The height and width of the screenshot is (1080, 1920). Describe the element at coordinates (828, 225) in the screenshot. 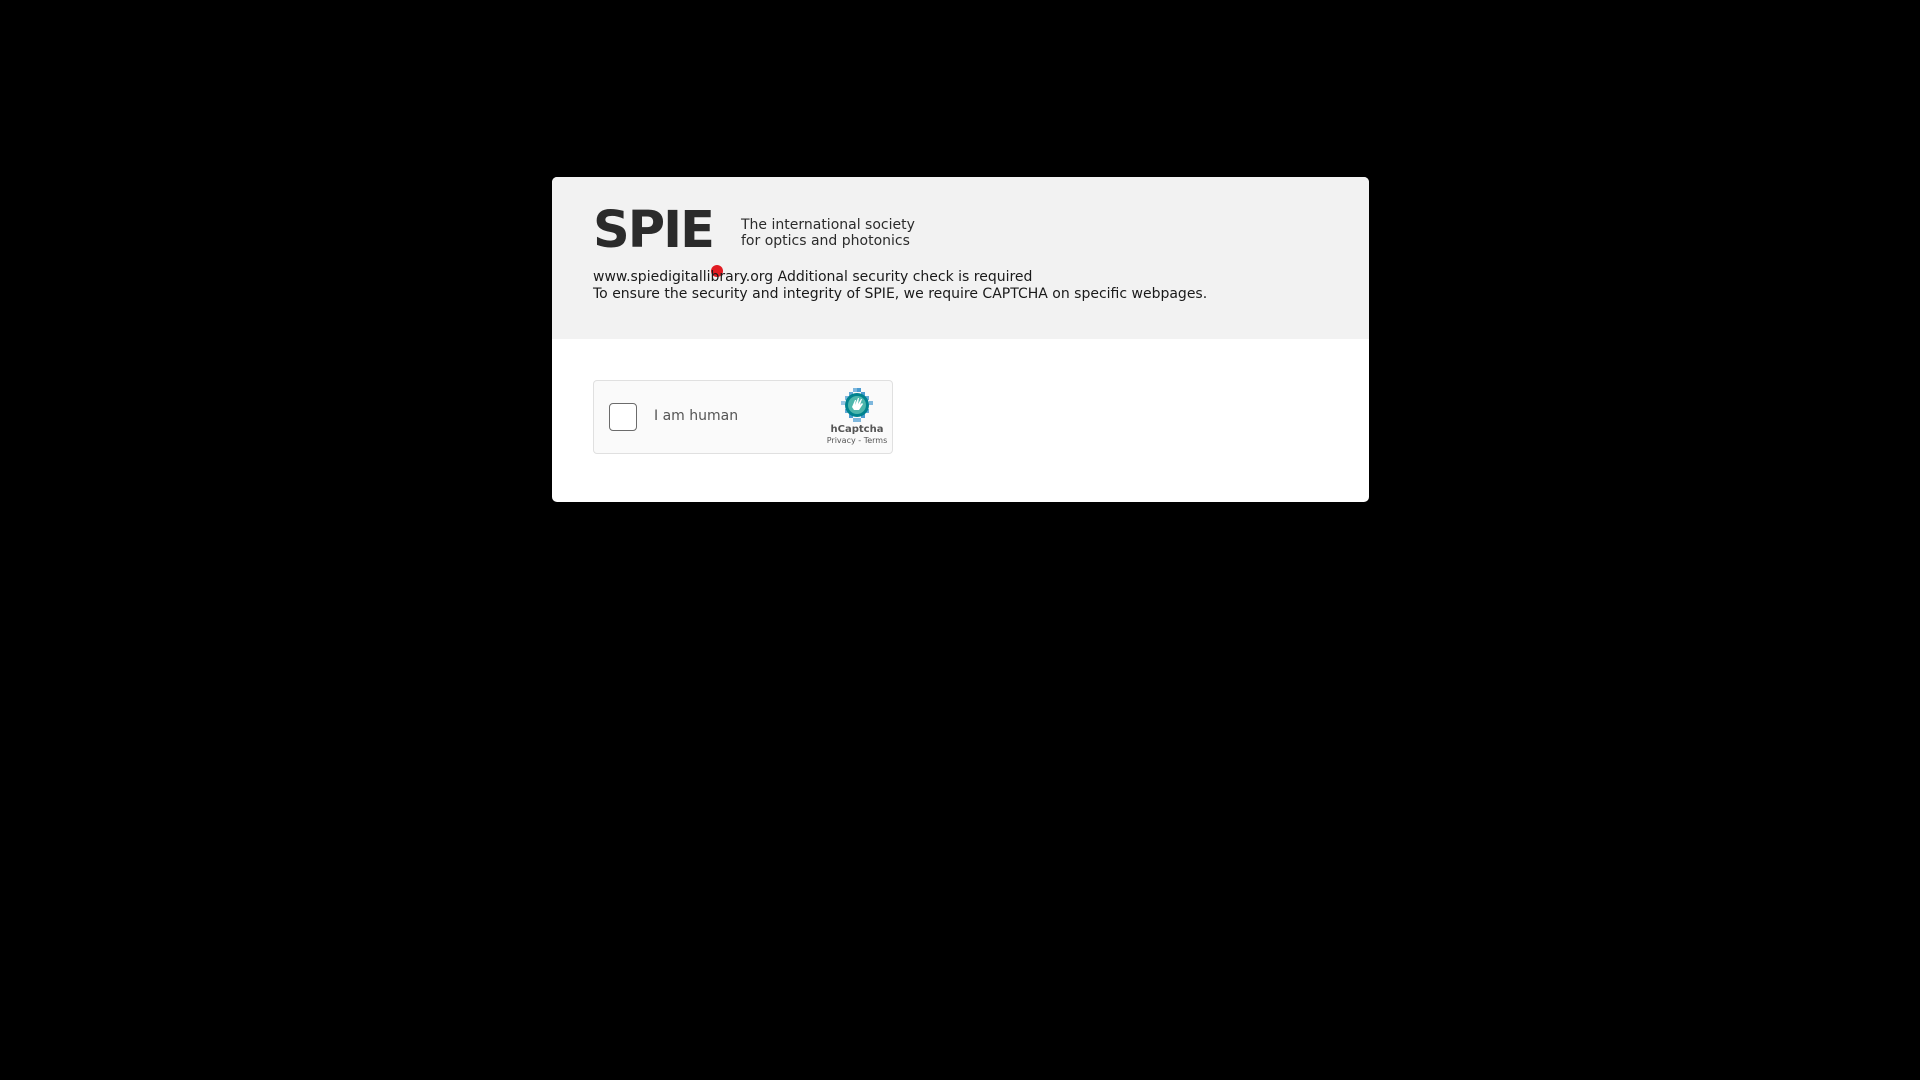

I see `tagline-line-1: The international society` at that location.